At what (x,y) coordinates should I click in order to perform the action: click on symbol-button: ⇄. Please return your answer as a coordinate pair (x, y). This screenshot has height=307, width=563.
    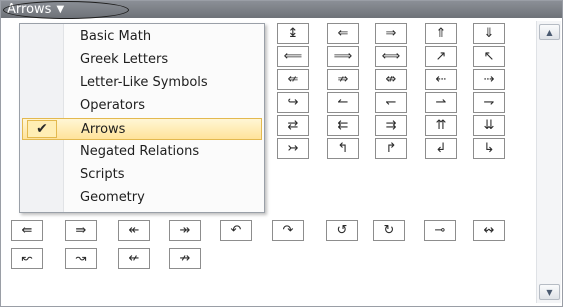
    Looking at the image, I should click on (293, 125).